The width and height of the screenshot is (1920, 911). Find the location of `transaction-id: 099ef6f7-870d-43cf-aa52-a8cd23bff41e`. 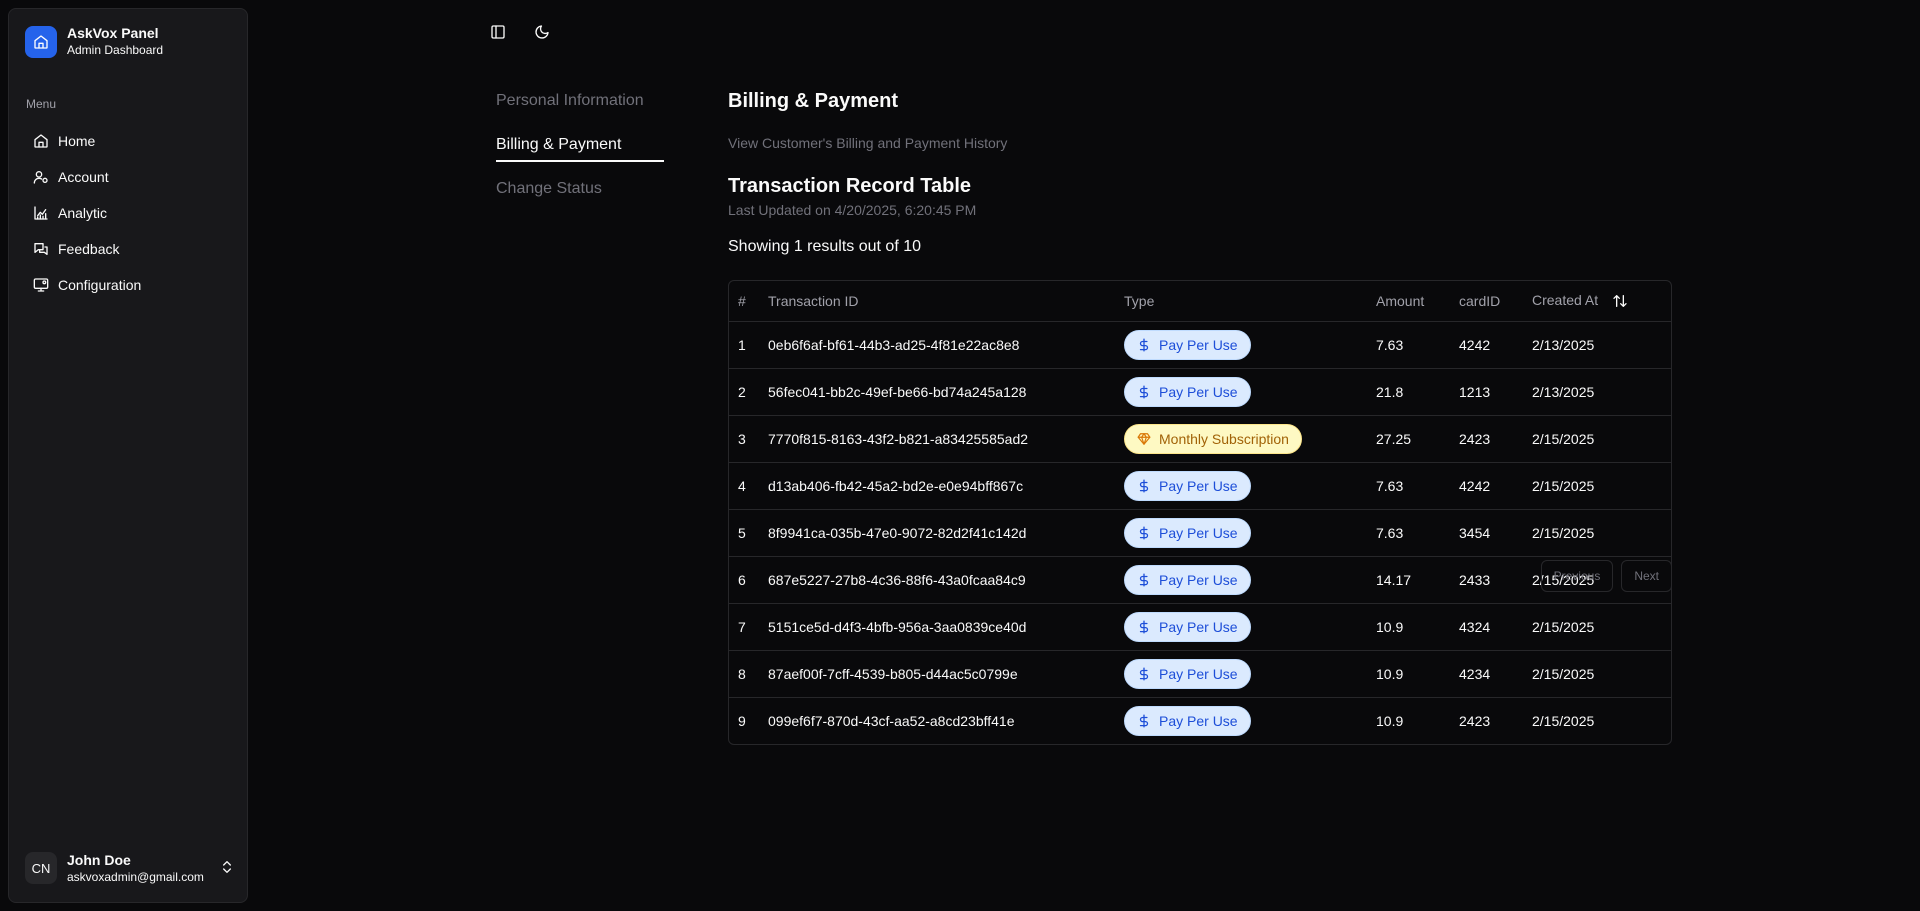

transaction-id: 099ef6f7-870d-43cf-aa52-a8cd23bff41e is located at coordinates (891, 720).